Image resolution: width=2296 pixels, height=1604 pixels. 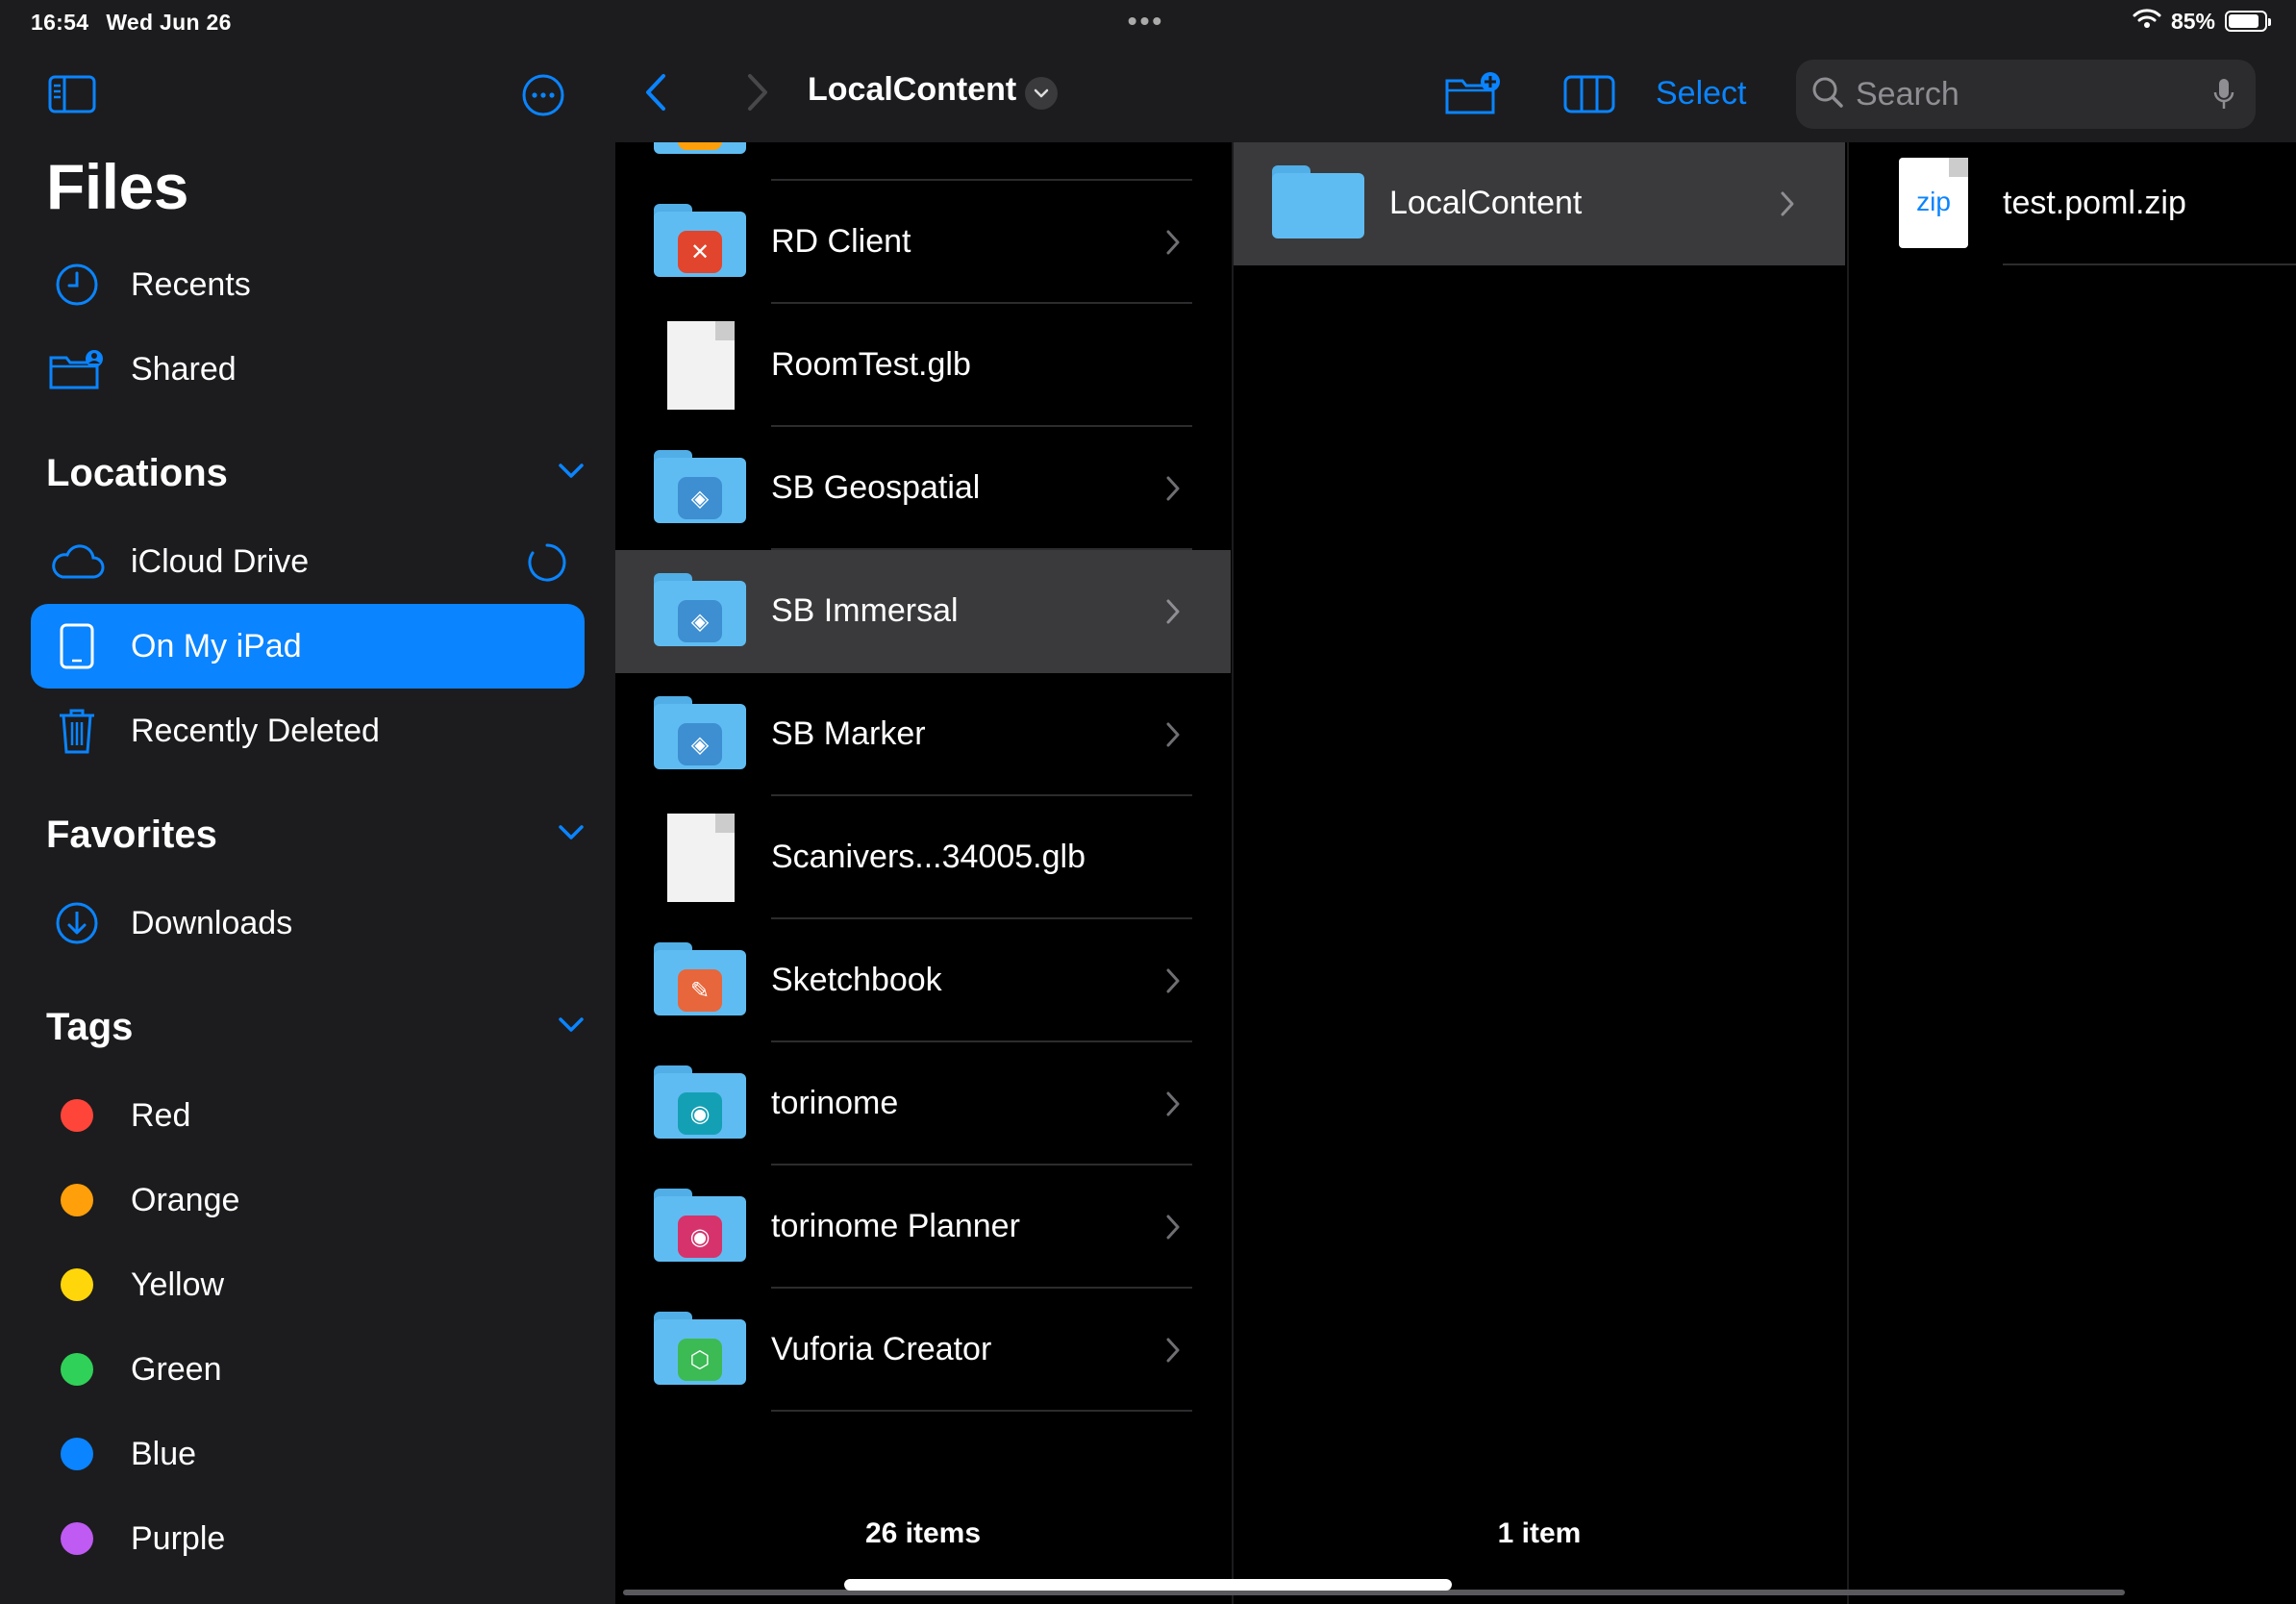 I want to click on sidebar-item-on-my-ipad: On My iPad, so click(x=308, y=646).